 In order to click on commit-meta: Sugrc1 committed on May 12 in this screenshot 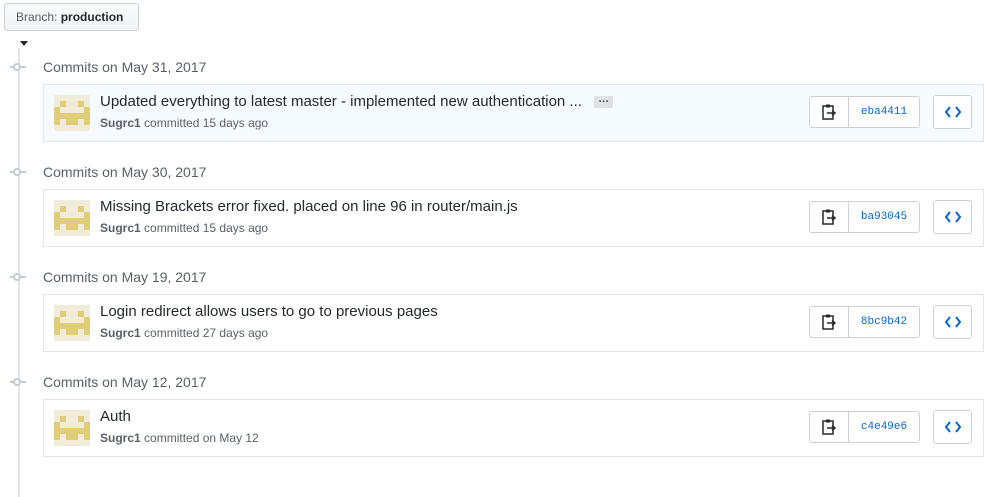, I will do `click(179, 438)`.